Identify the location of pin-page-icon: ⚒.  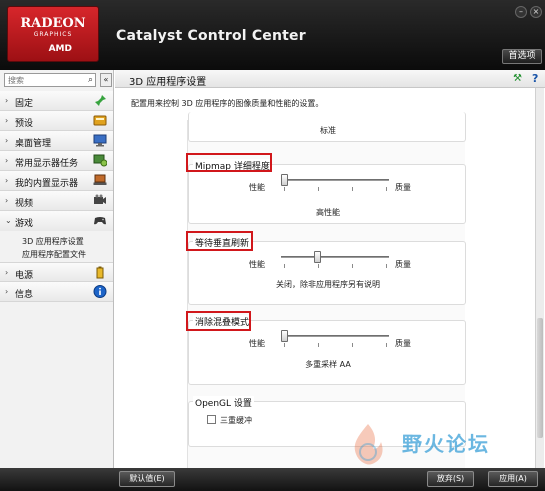
(517, 78).